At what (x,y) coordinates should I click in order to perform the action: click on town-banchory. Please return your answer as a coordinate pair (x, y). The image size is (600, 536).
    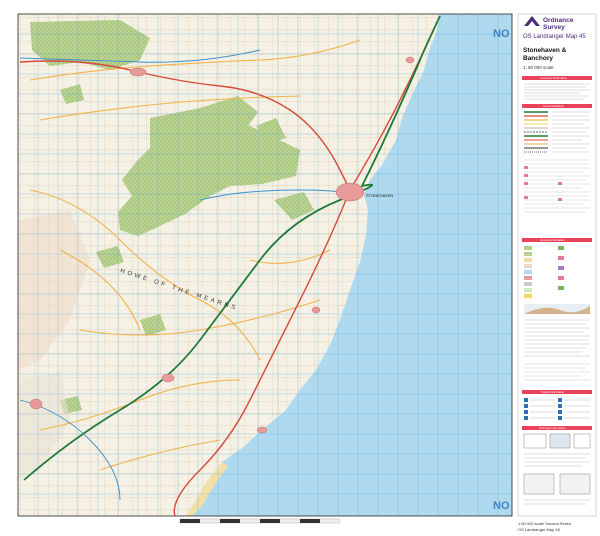
    Looking at the image, I should click on (138, 72).